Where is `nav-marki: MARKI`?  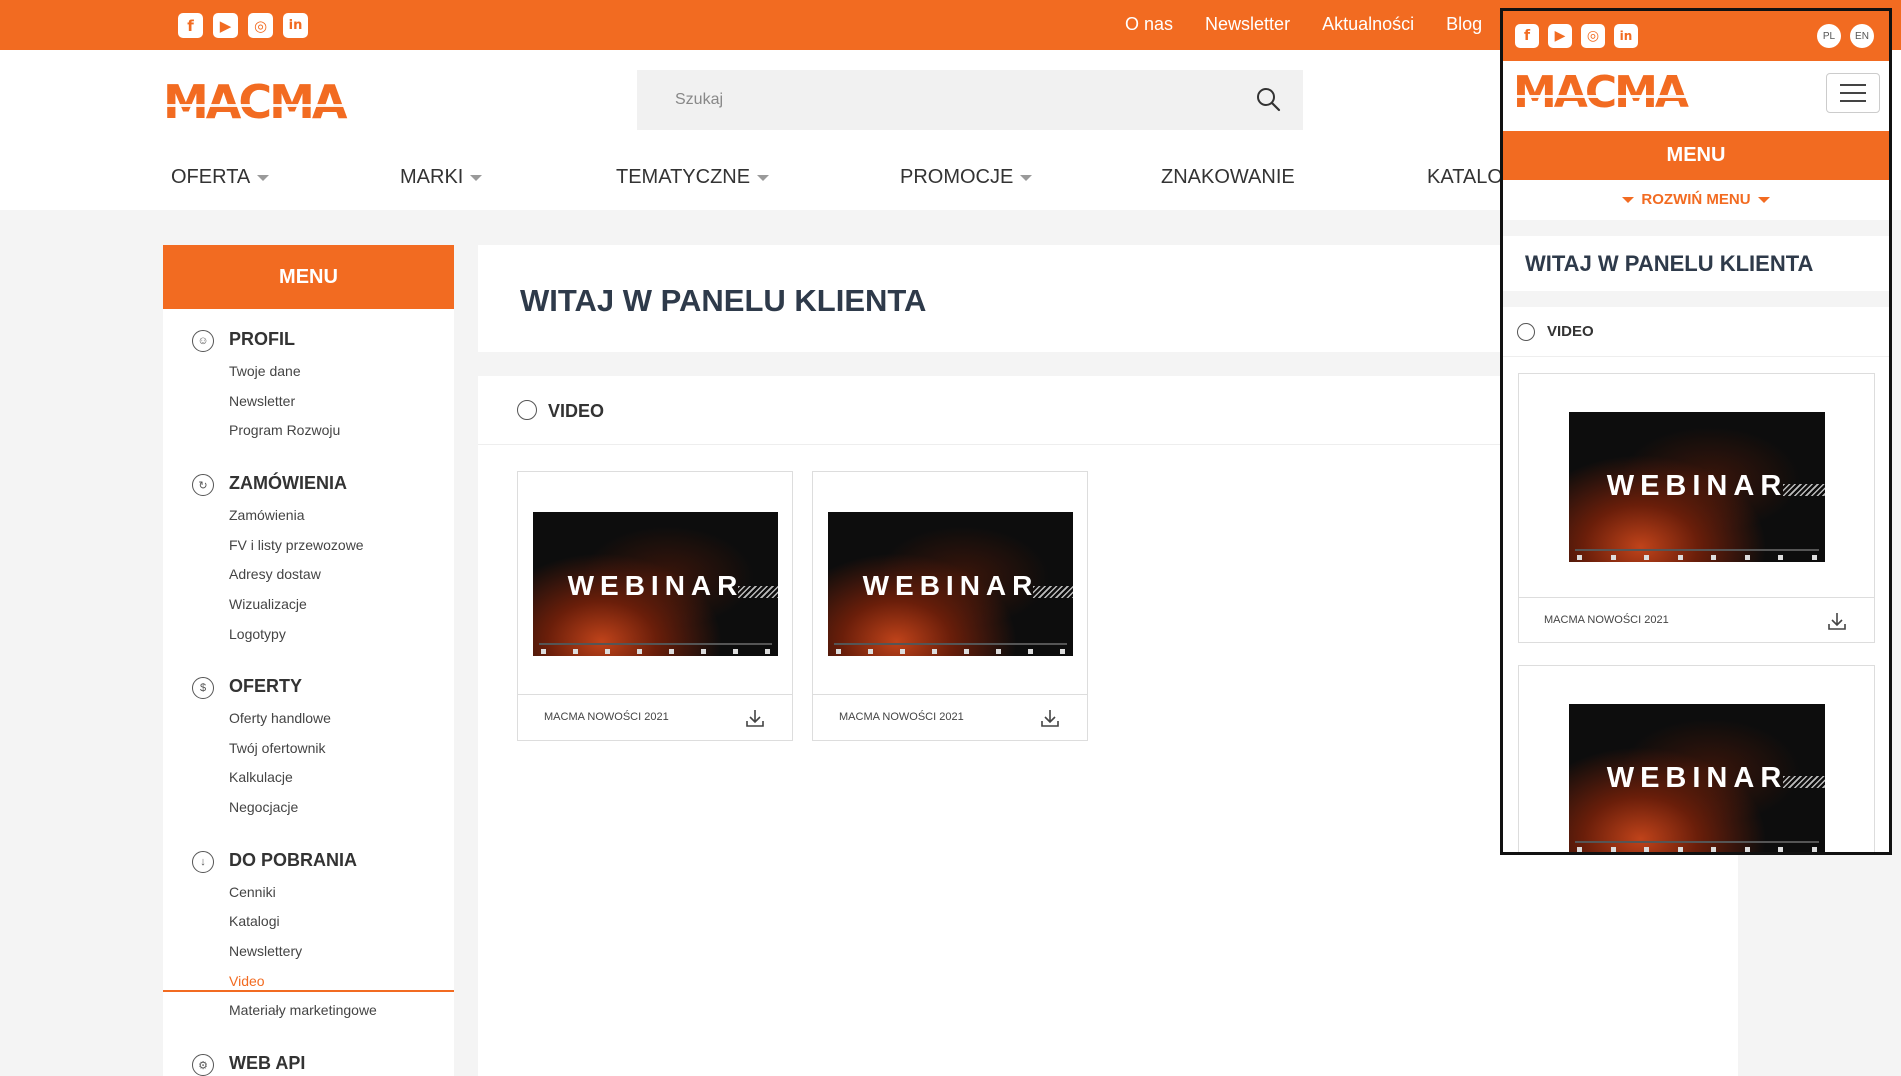
nav-marki: MARKI is located at coordinates (441, 177).